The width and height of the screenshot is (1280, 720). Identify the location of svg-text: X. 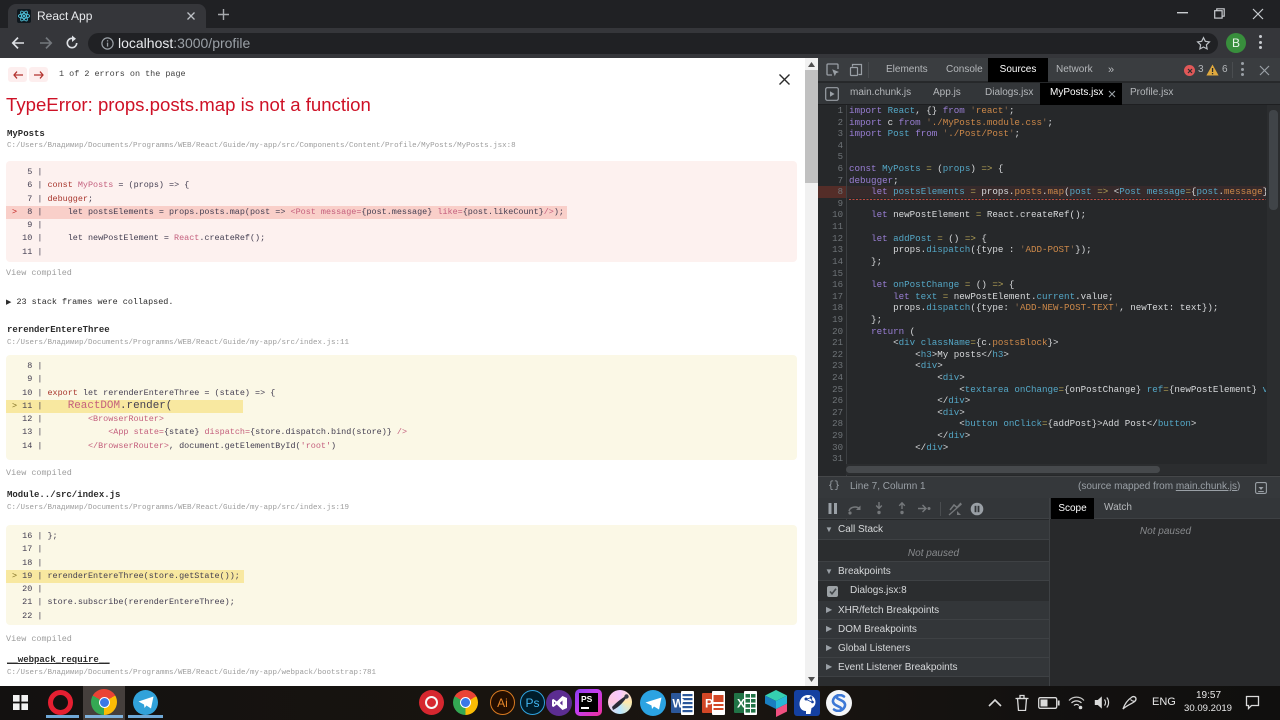
(741, 704).